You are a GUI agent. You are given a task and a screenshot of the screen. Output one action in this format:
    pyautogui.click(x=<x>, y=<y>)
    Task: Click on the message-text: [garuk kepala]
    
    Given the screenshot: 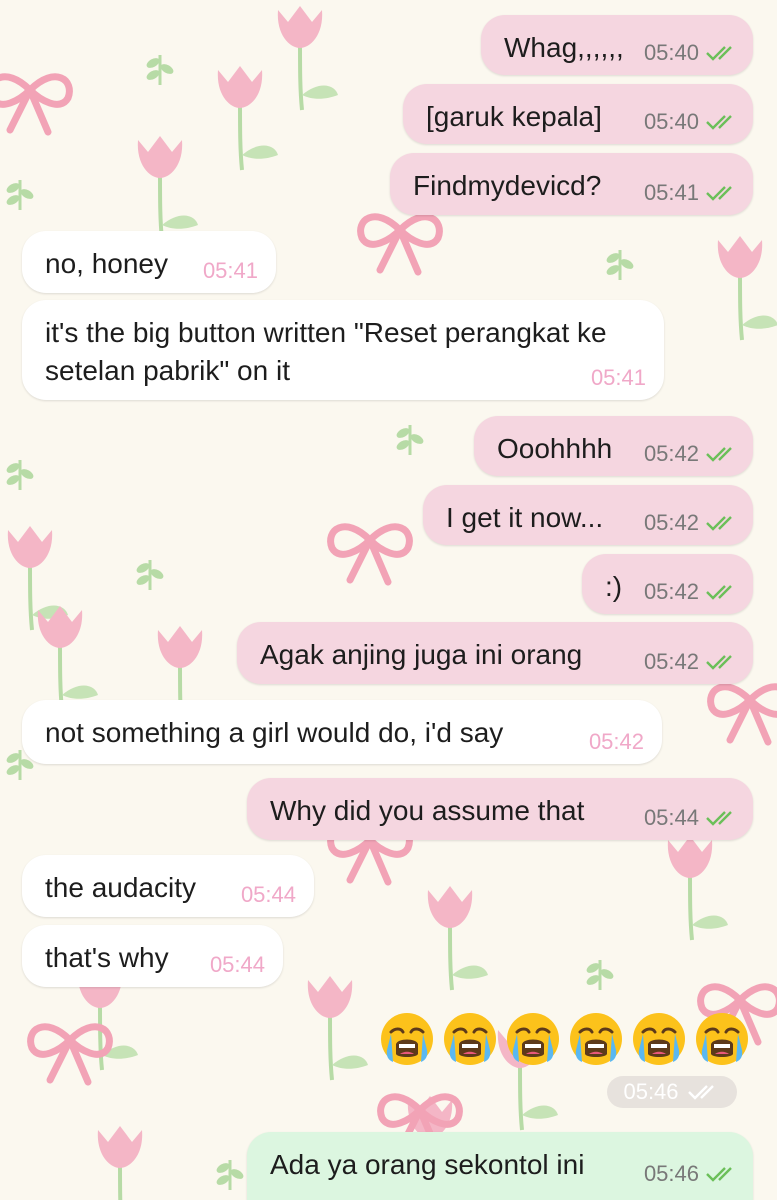 What is the action you would take?
    pyautogui.click(x=514, y=116)
    